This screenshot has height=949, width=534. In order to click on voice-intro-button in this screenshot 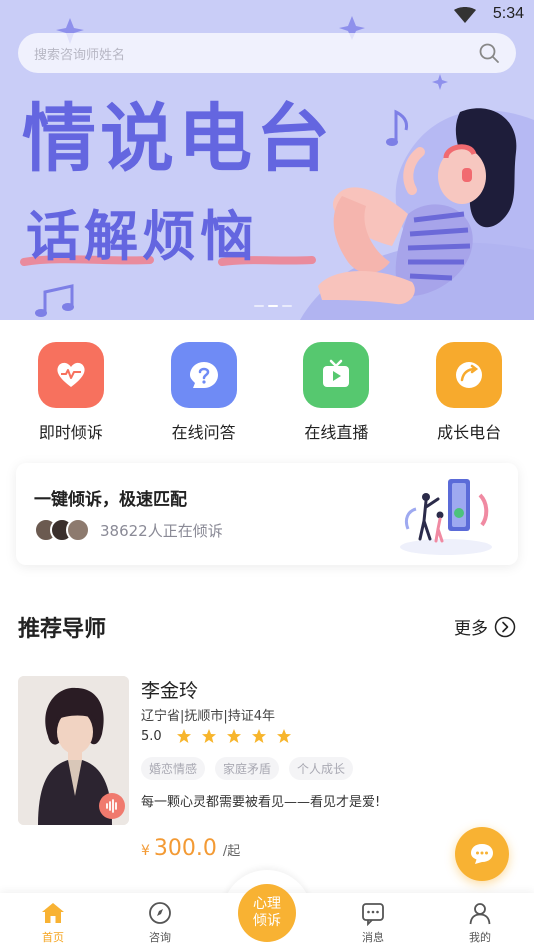, I will do `click(112, 806)`.